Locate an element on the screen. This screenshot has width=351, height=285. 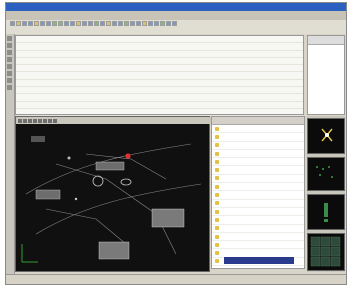
select-icon is located at coordinates (78, 23).